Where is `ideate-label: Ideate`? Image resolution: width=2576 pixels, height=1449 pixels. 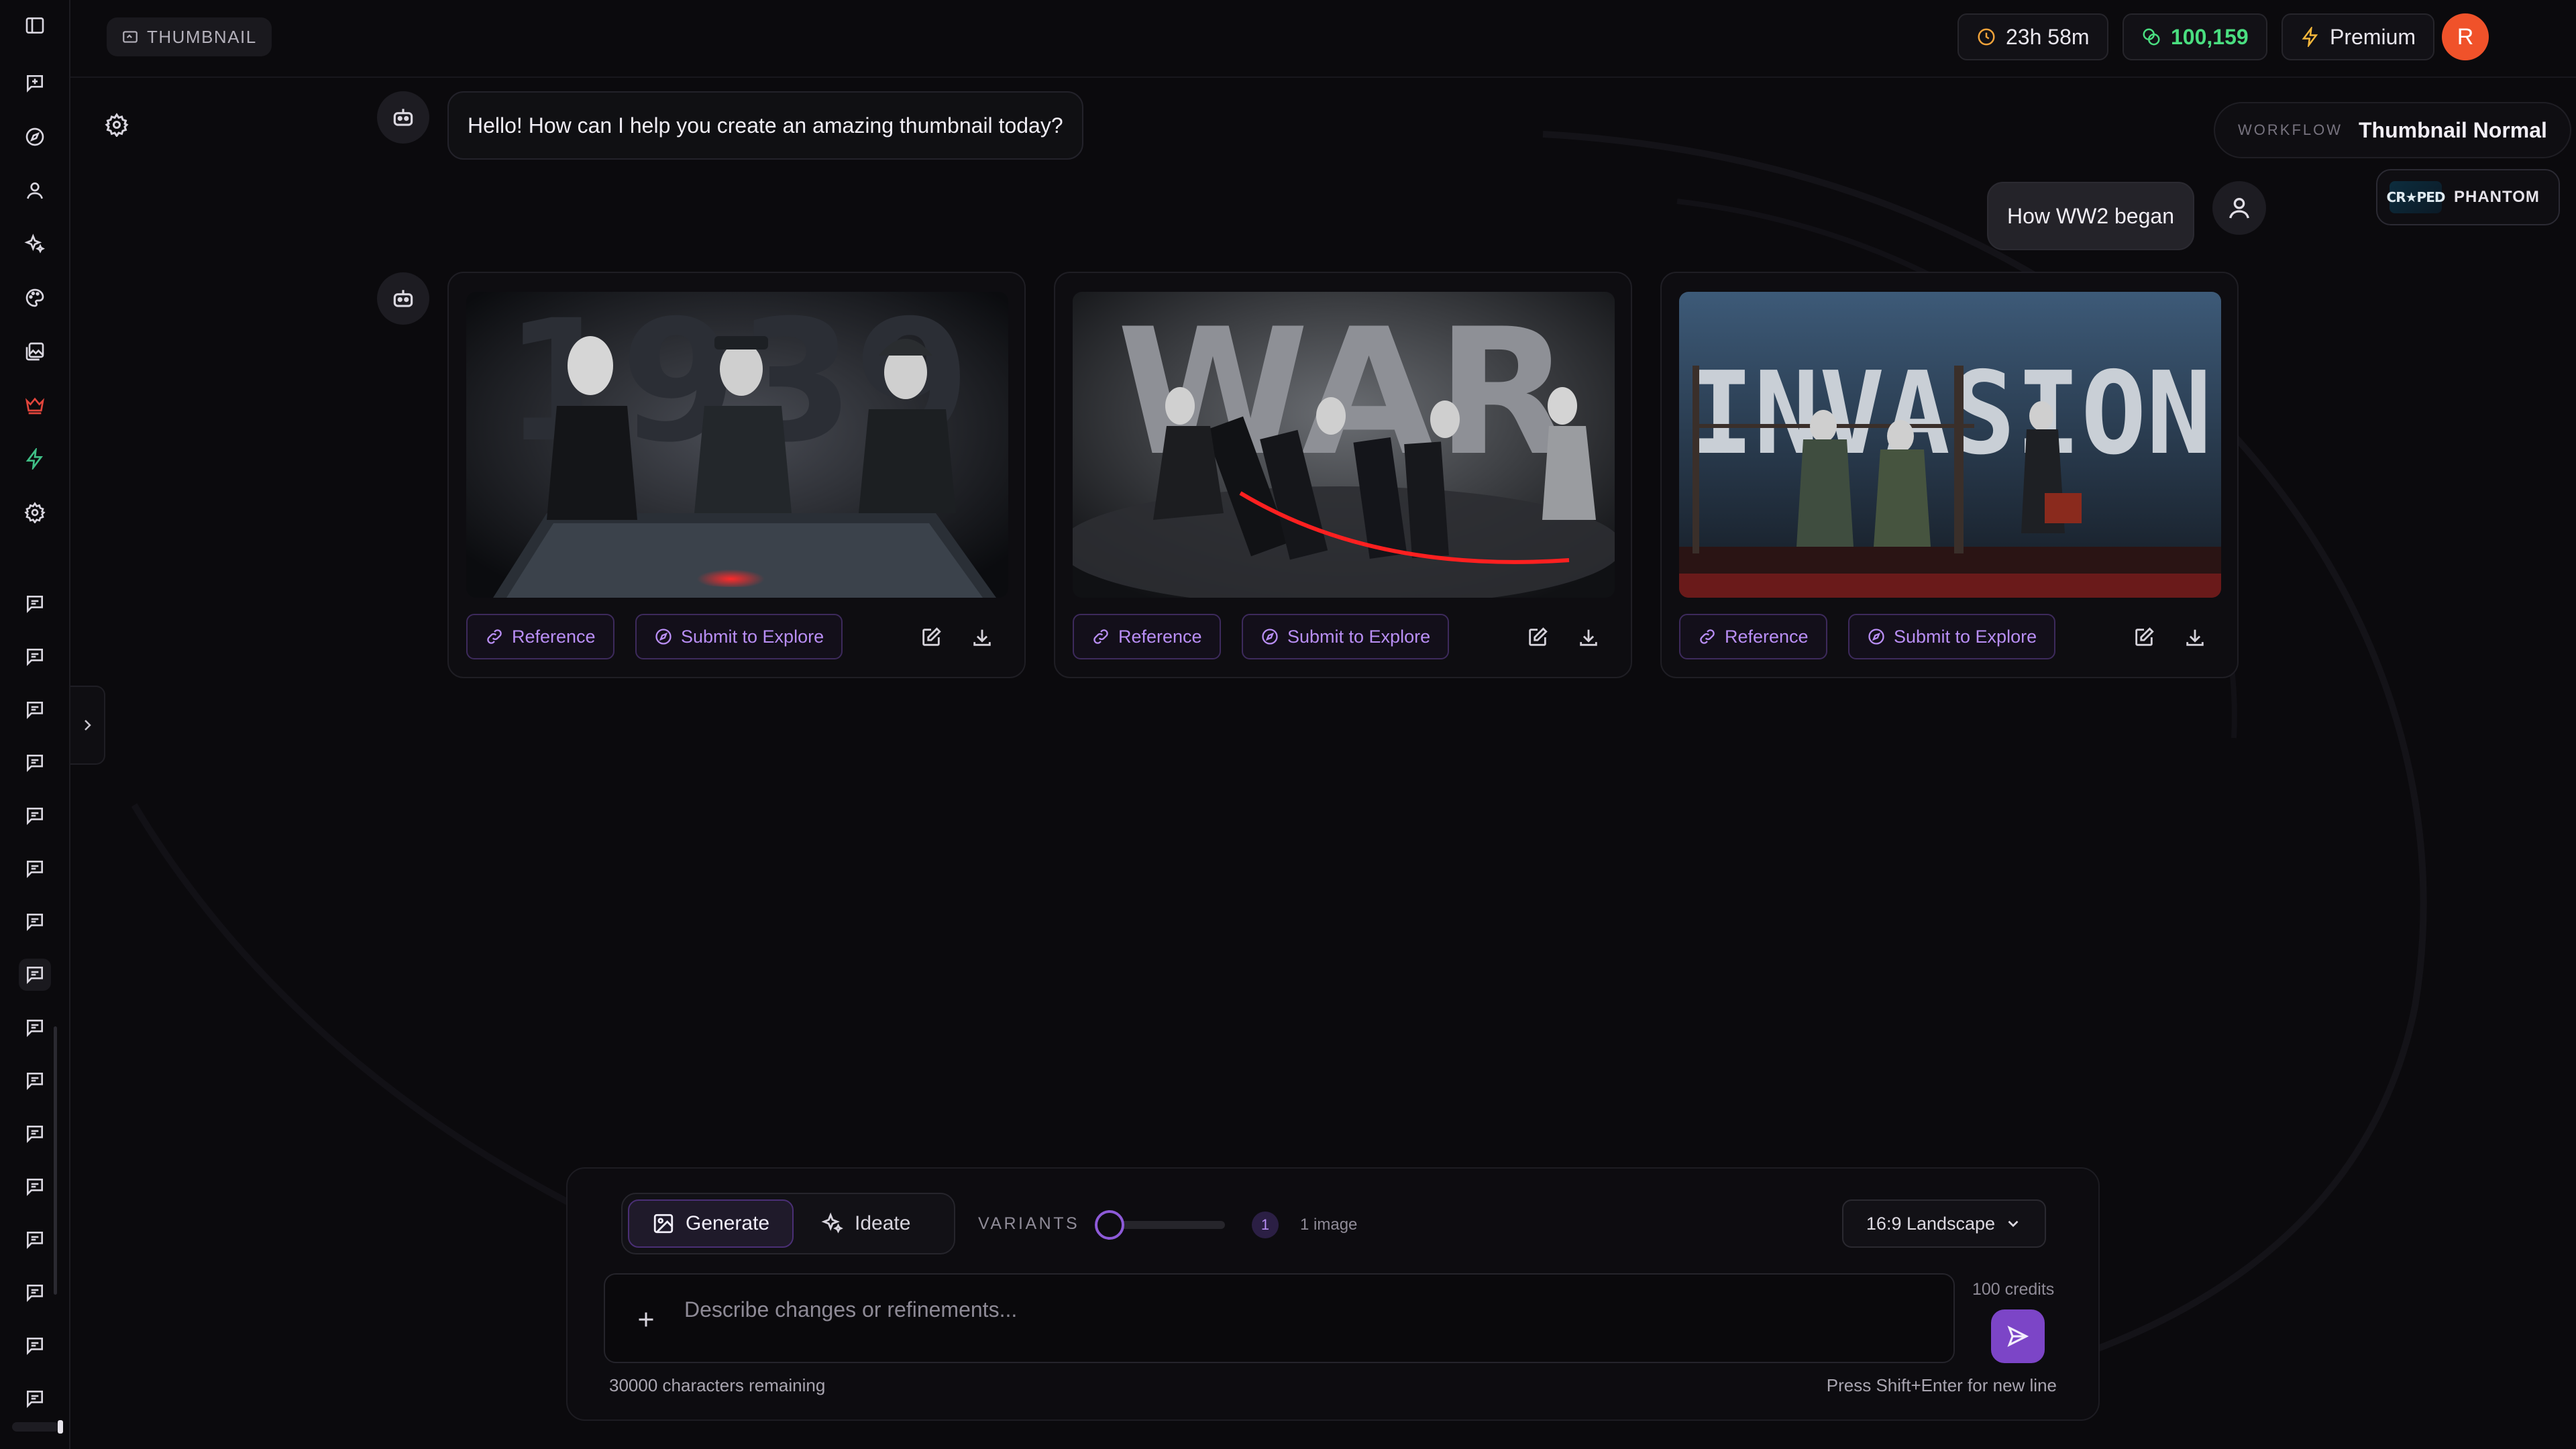
ideate-label: Ideate is located at coordinates (883, 1223).